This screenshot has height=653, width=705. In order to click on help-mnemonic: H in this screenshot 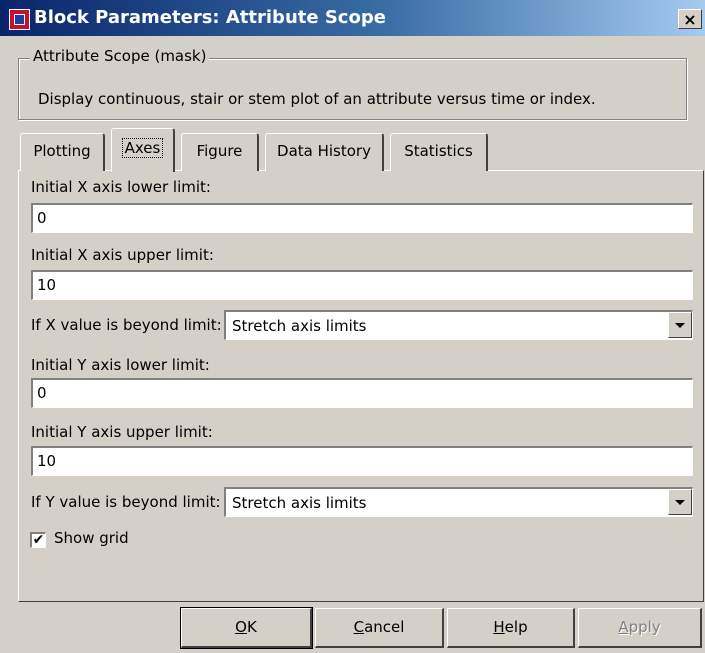, I will do `click(499, 627)`.